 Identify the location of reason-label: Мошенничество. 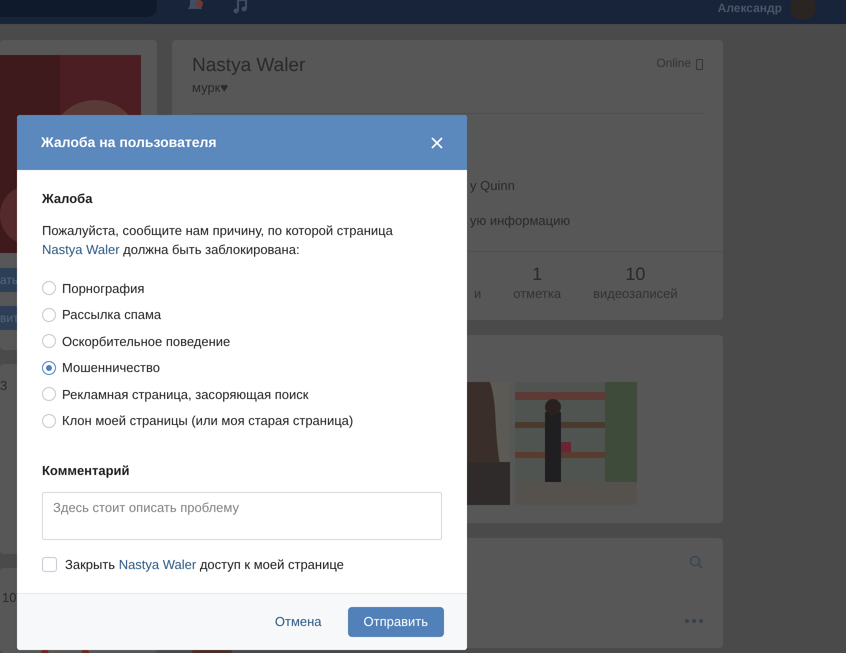
(111, 368).